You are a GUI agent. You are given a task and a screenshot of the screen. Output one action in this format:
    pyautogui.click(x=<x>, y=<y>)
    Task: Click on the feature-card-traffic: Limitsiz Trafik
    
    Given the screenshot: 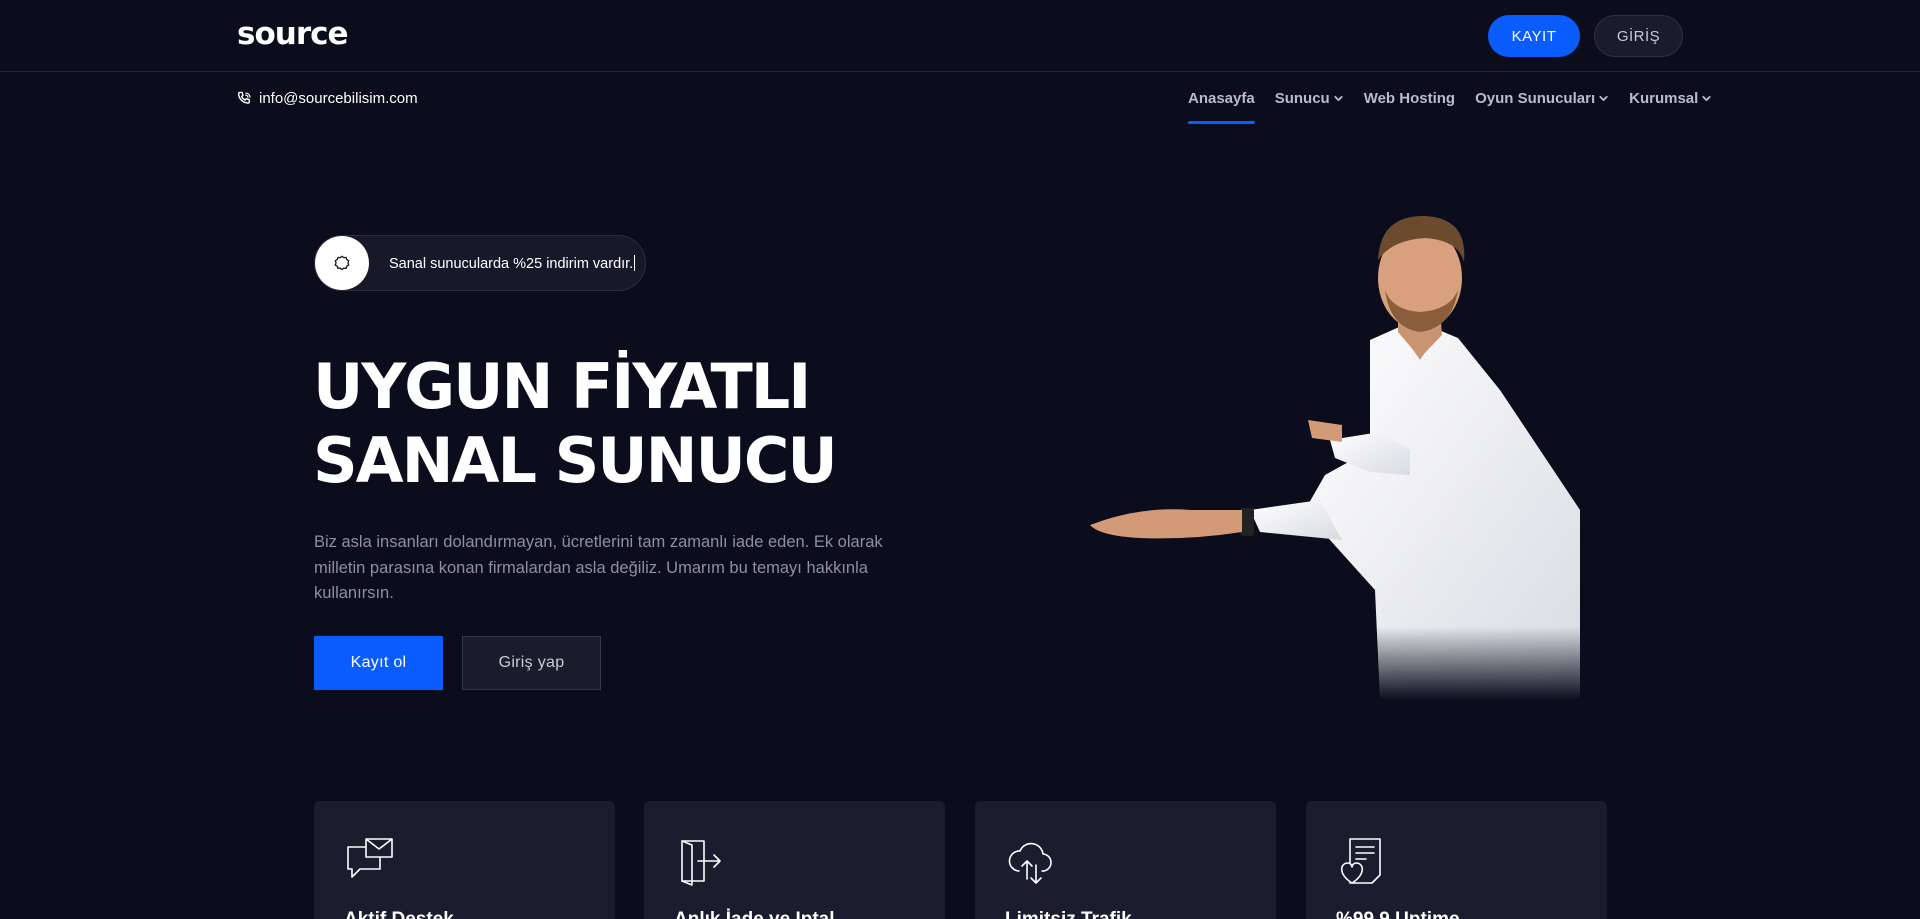 What is the action you would take?
    pyautogui.click(x=1125, y=860)
    